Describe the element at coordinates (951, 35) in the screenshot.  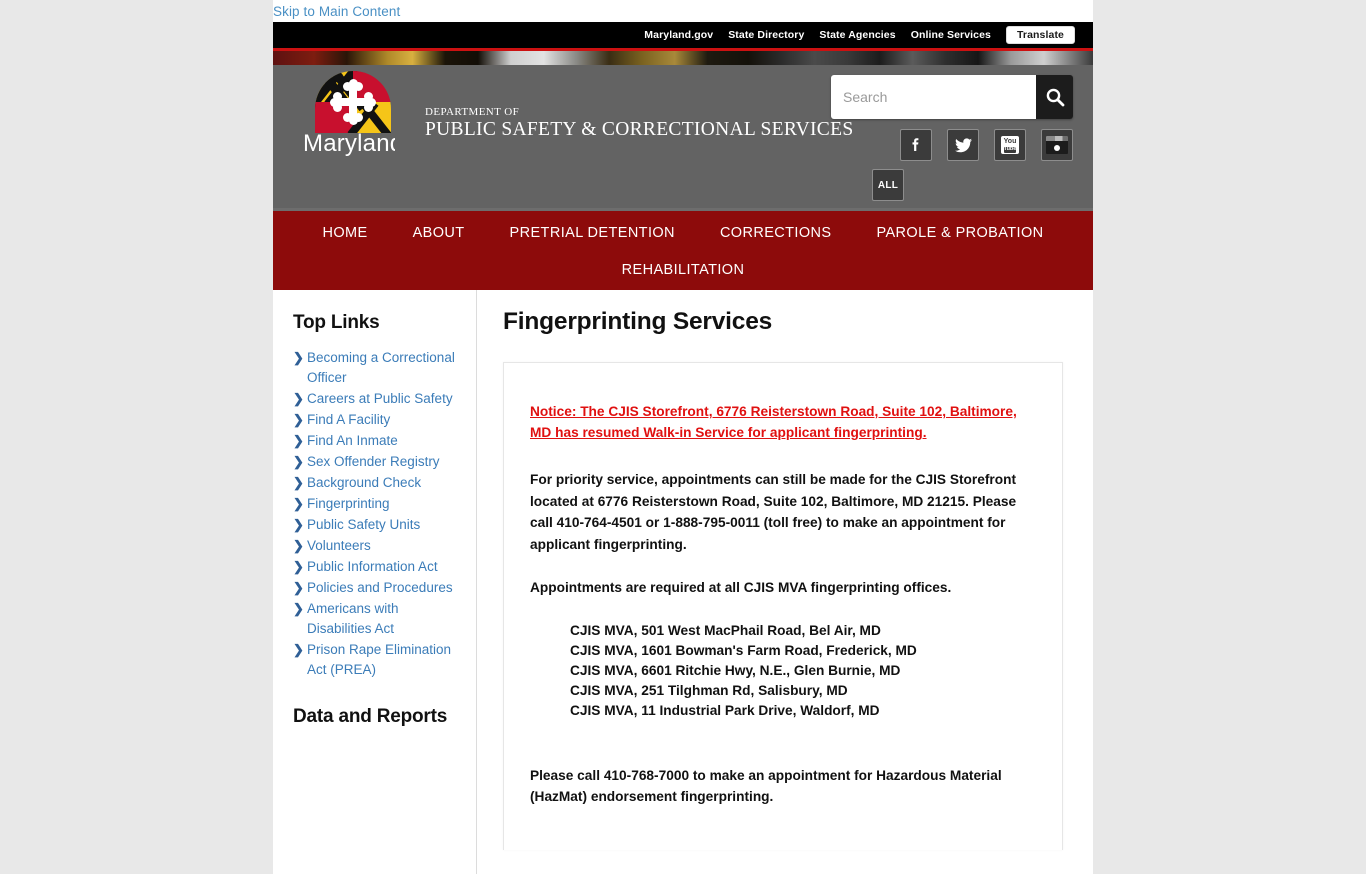
I see `state-link-online-services: Online Services` at that location.